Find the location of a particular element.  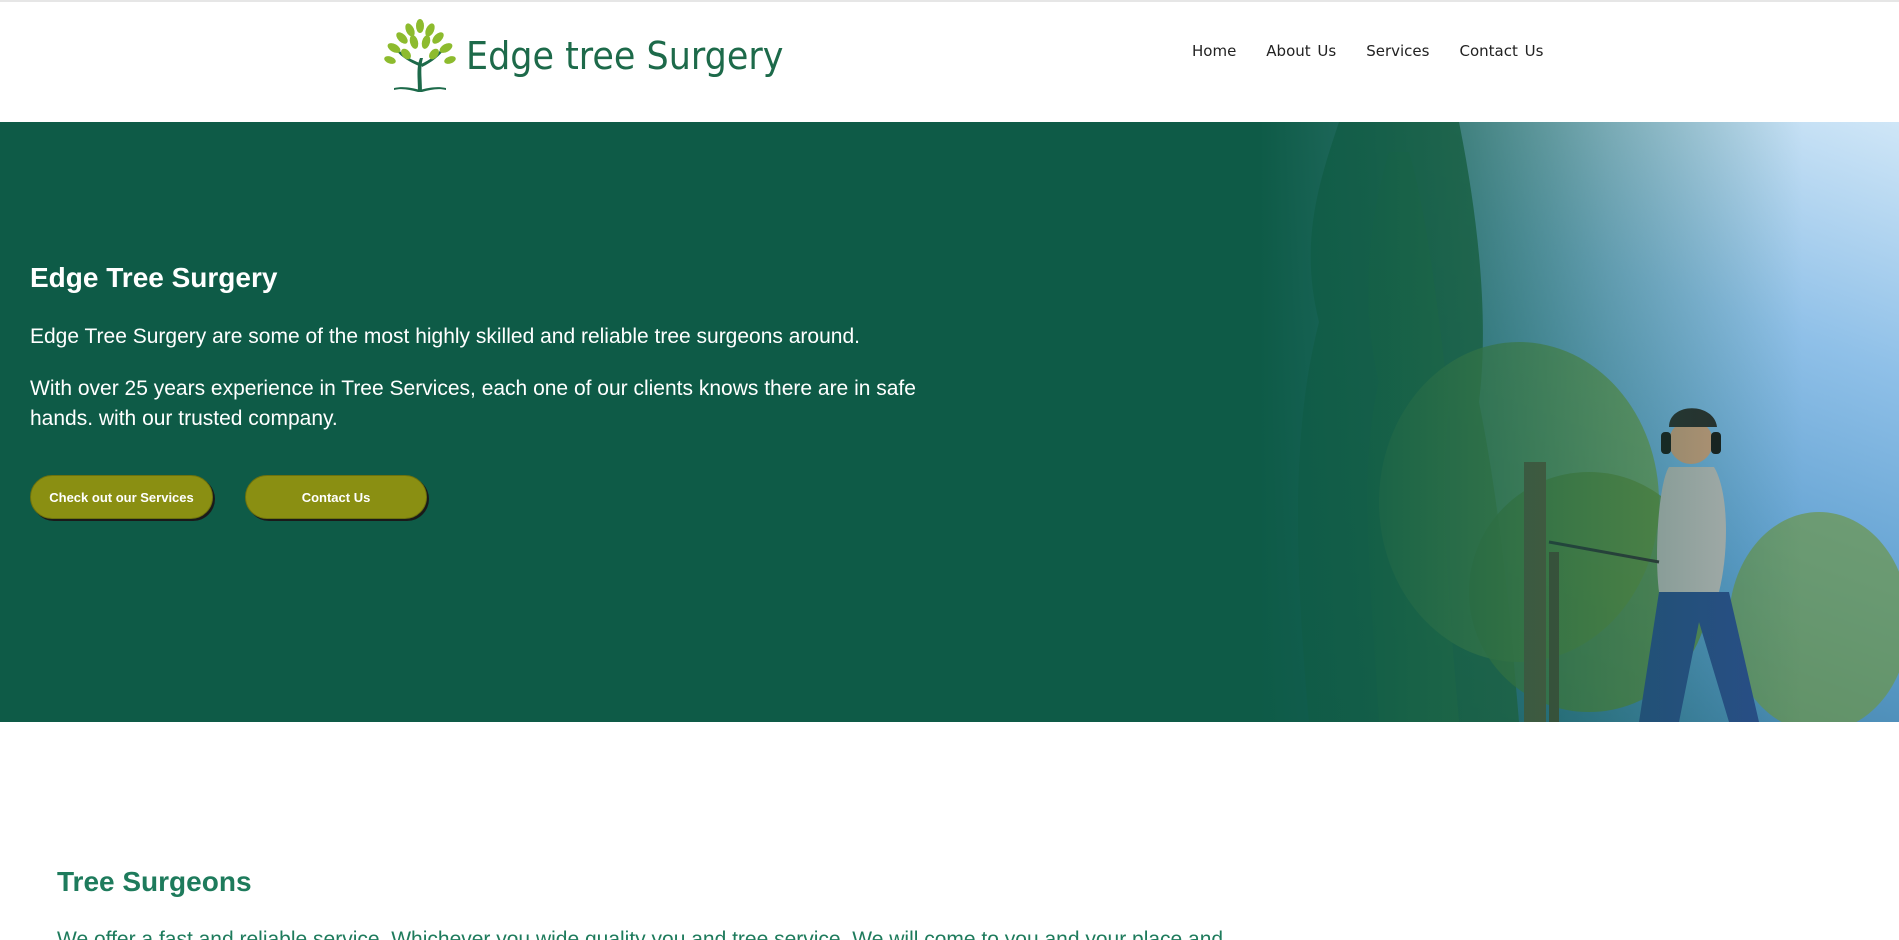

main-nav: Home About Us Services Contact Us is located at coordinates (1382, 51).